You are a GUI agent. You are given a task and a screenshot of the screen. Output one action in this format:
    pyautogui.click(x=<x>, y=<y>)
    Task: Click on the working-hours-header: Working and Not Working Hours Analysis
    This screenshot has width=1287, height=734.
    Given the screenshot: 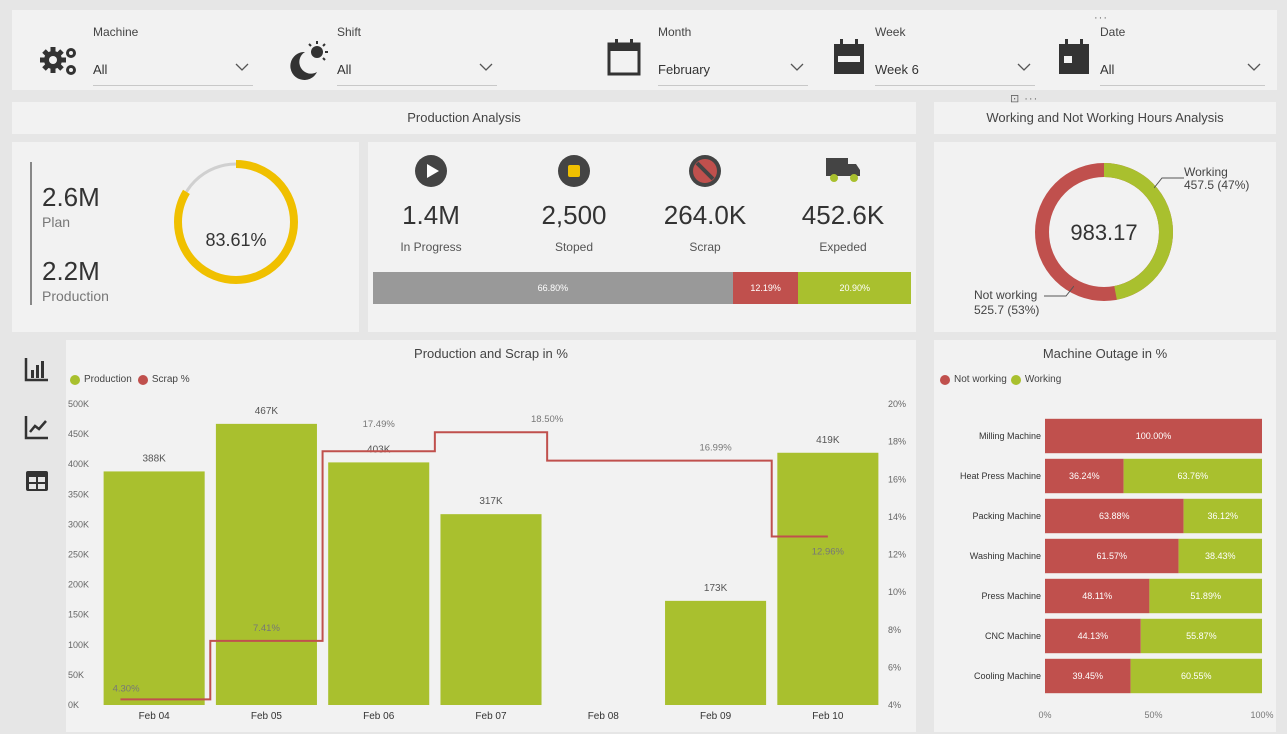 What is the action you would take?
    pyautogui.click(x=1105, y=118)
    